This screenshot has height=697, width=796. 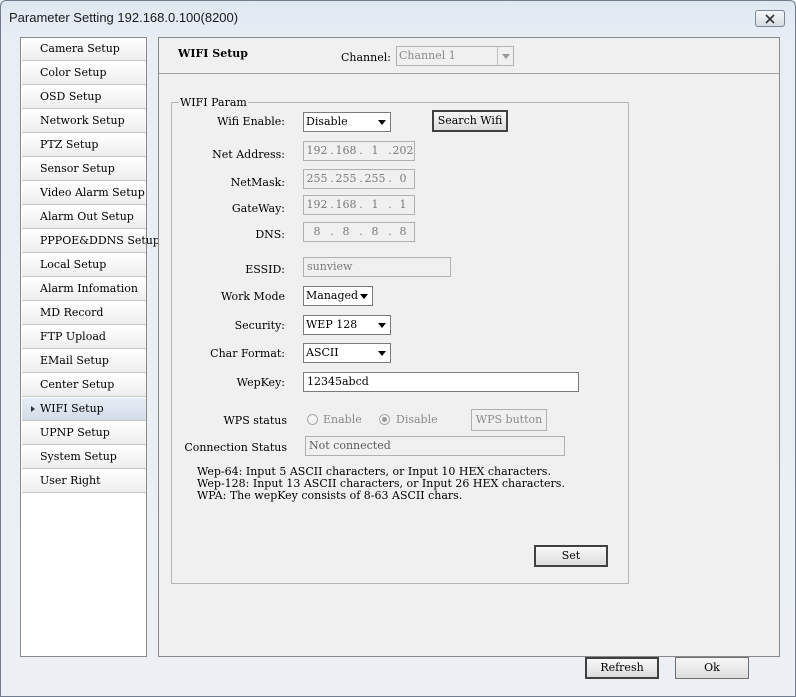 What do you see at coordinates (347, 353) in the screenshot?
I see `char-format-select: ASCII` at bounding box center [347, 353].